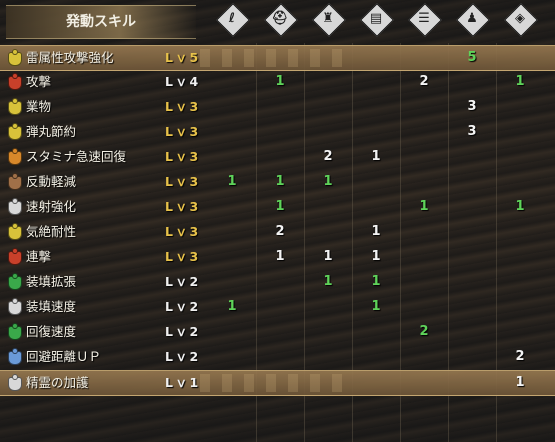 This screenshot has height=442, width=555. Describe the element at coordinates (329, 20) in the screenshot. I see `chest-armor-icon: ♜` at that location.